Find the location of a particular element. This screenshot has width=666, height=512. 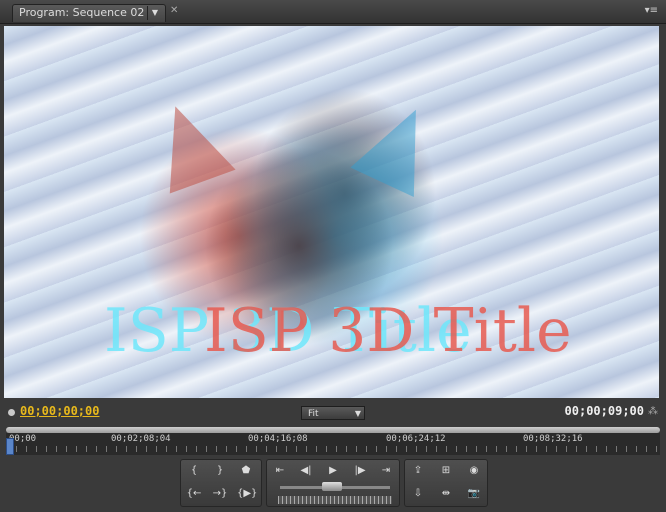

output-icon: ◉ is located at coordinates (474, 471).